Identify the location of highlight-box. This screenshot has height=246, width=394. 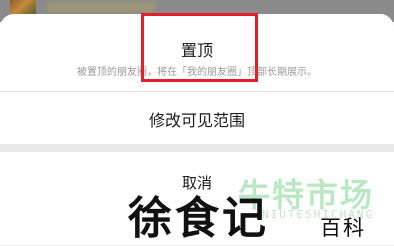
(199, 47).